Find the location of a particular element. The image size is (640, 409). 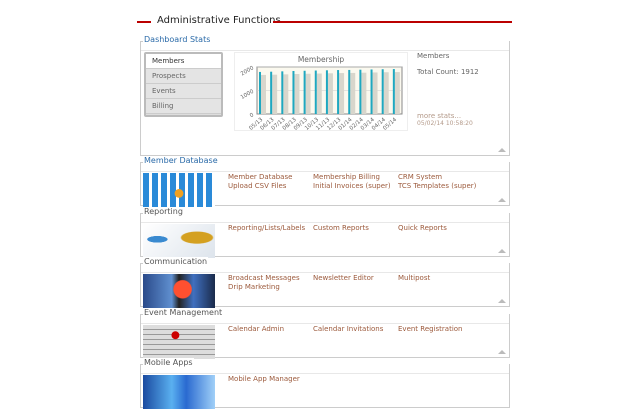

tab-billing: Billing is located at coordinates (183, 106).